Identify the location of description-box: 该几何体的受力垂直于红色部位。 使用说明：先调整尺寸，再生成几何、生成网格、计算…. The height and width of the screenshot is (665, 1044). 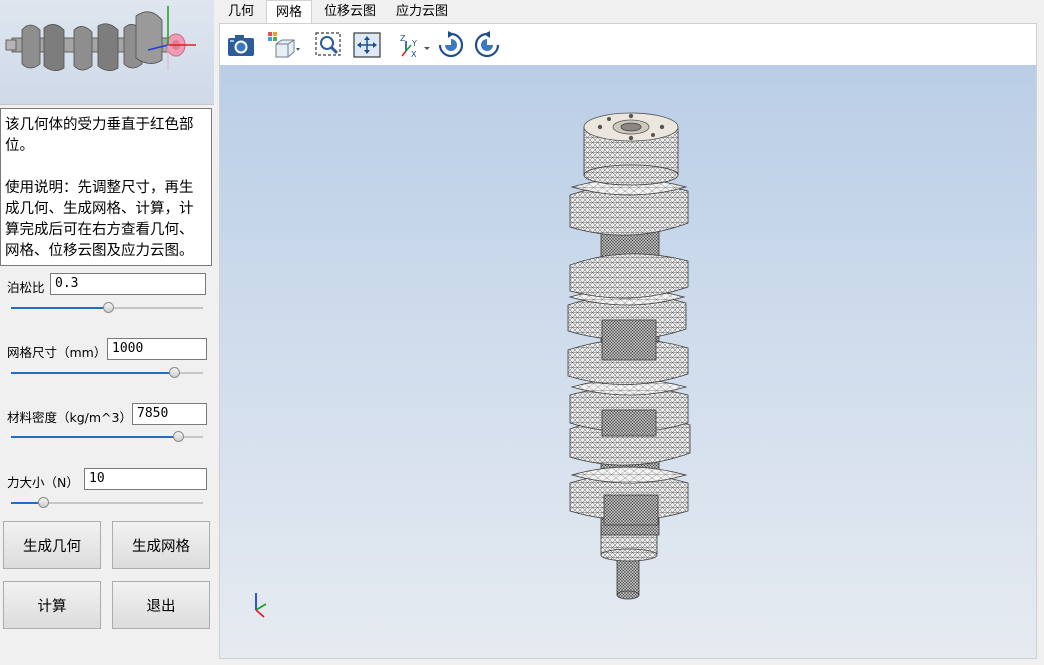
(106, 187).